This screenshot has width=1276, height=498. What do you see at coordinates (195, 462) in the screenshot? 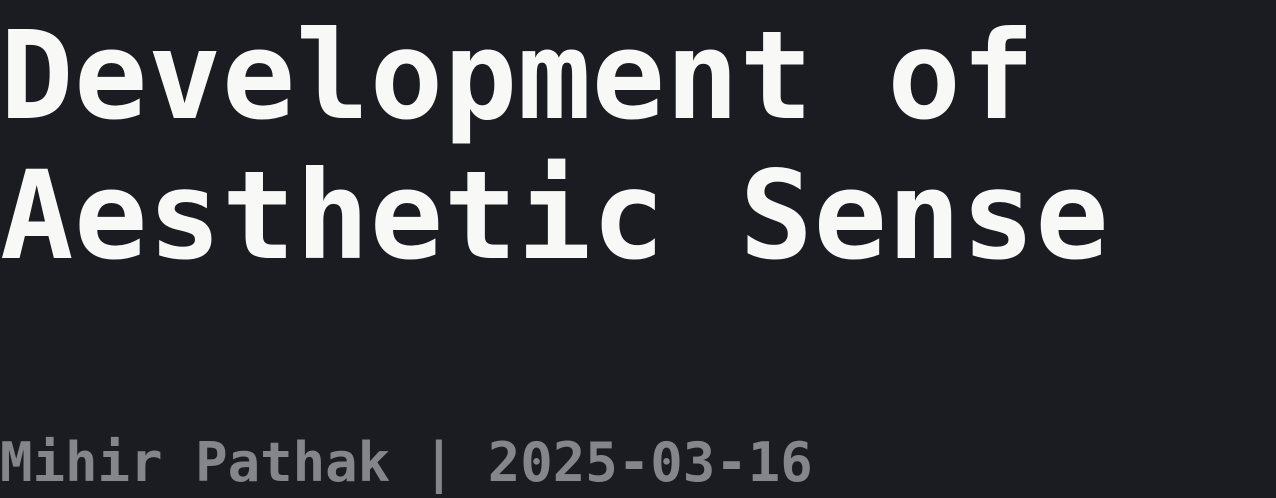
I see `post-author: Mihir Pathak` at bounding box center [195, 462].